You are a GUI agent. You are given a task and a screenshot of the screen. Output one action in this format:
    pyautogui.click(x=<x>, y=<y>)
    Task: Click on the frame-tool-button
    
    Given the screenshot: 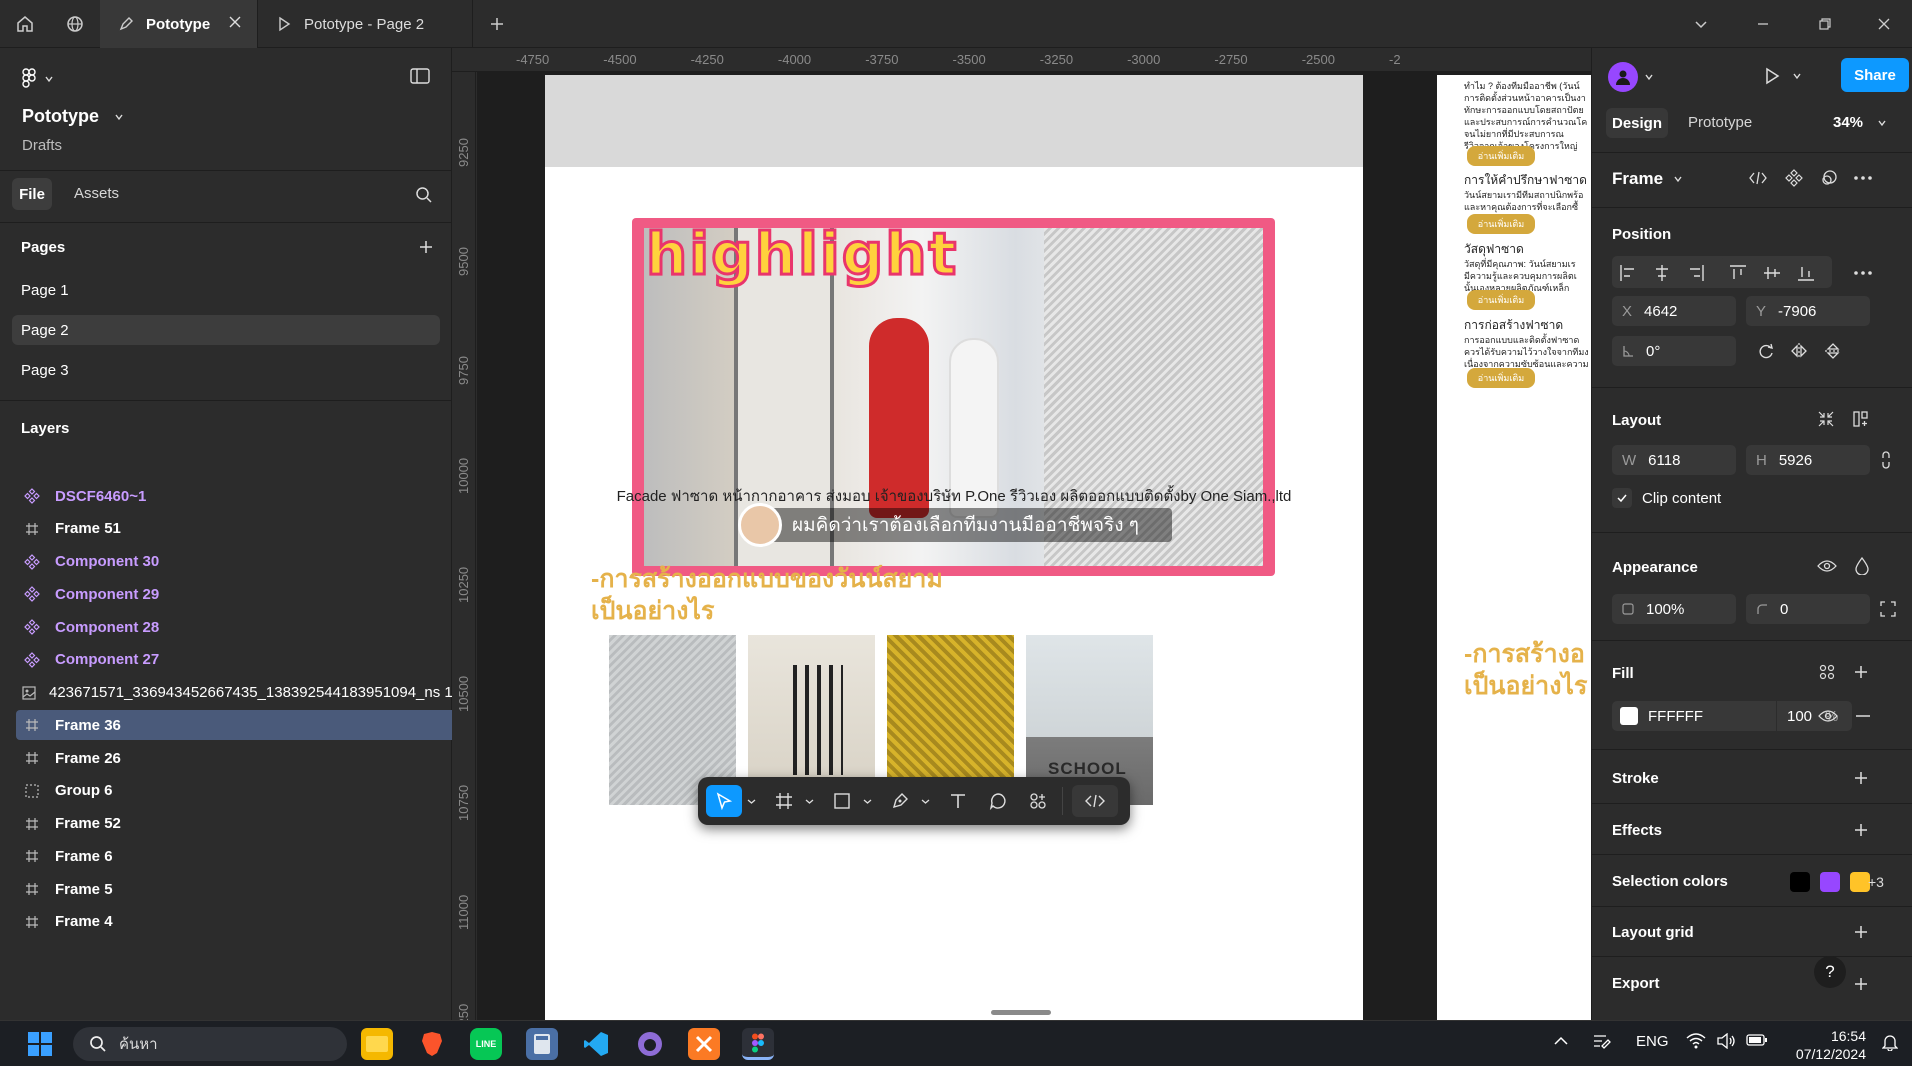 What is the action you would take?
    pyautogui.click(x=784, y=801)
    